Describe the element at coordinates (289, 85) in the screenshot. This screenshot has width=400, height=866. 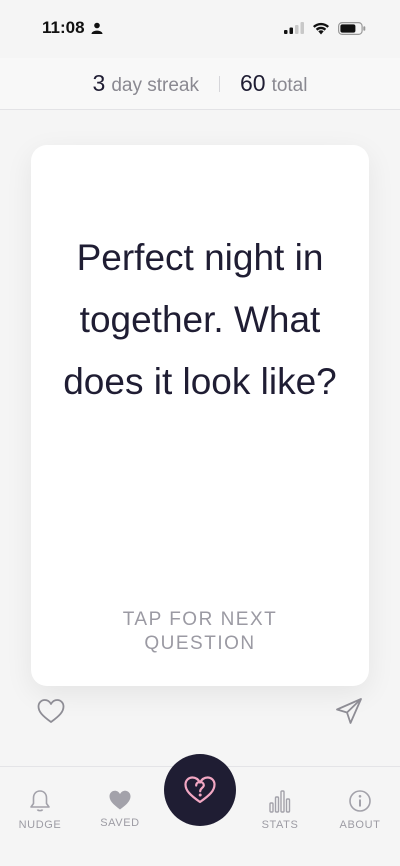
I see `total-label: total` at that location.